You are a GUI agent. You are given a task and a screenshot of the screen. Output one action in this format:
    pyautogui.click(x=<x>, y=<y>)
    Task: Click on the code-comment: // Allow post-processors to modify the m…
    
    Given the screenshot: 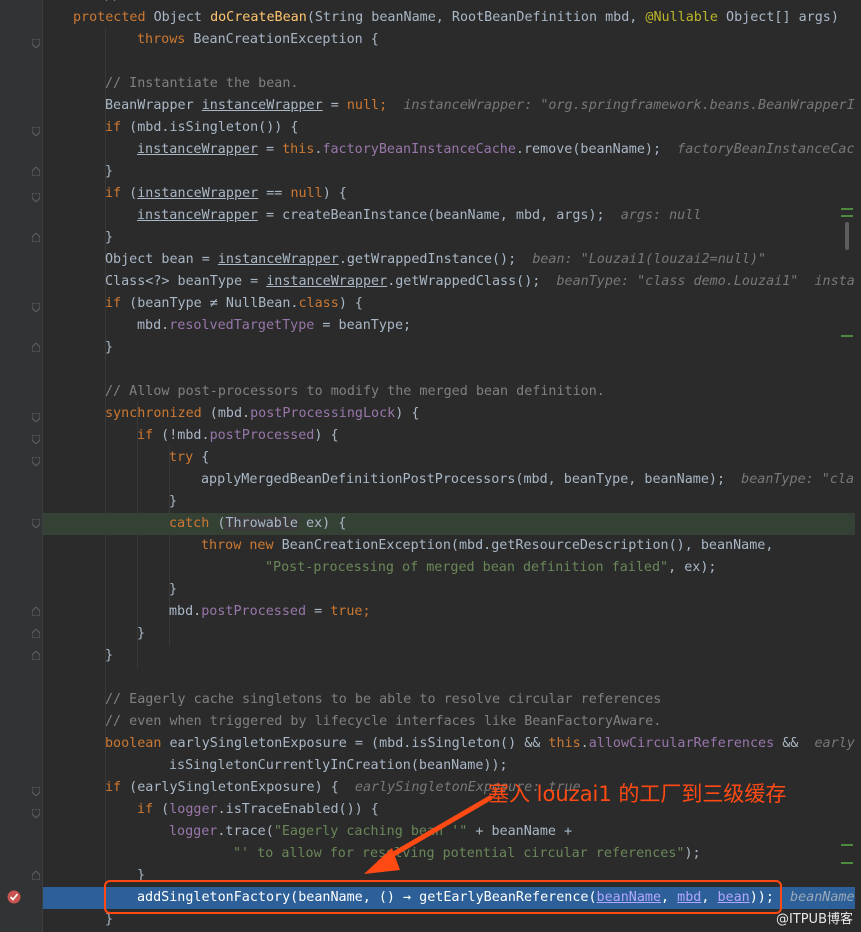 What is the action you would take?
    pyautogui.click(x=355, y=391)
    